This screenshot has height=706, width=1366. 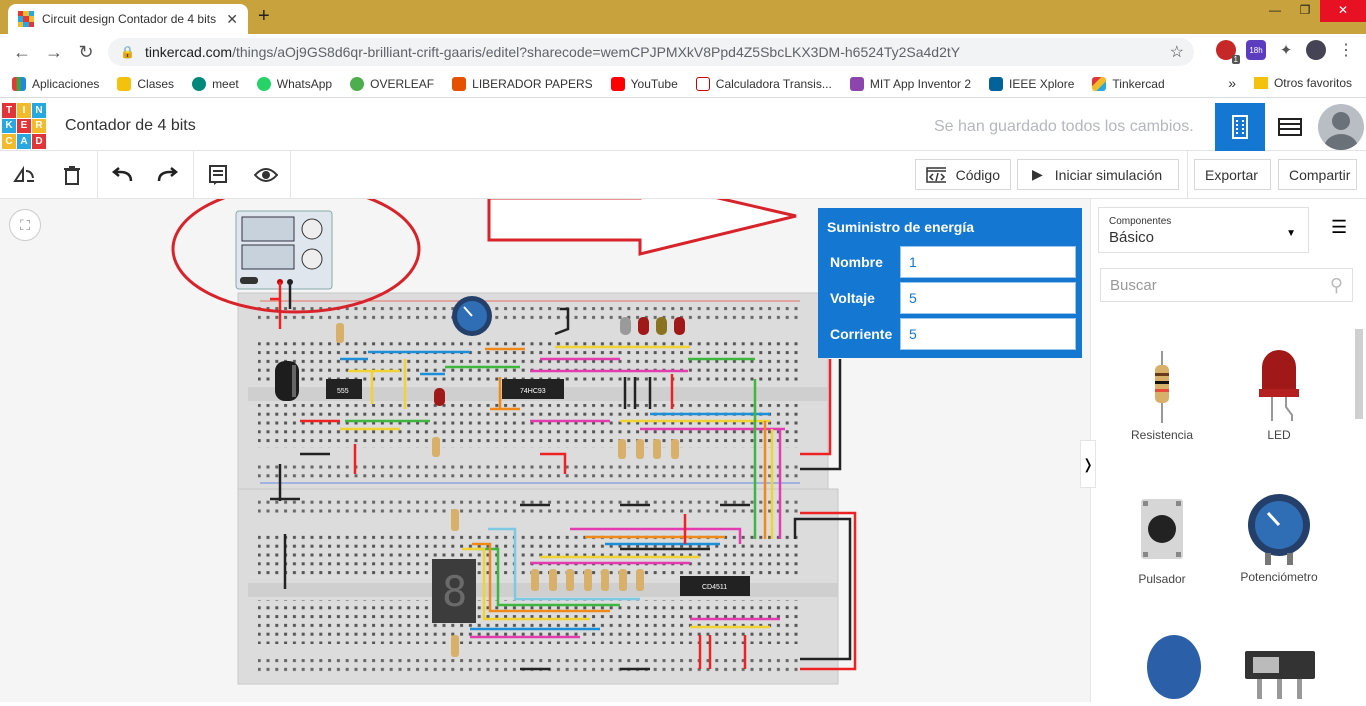 What do you see at coordinates (1275, 11) in the screenshot?
I see `minimize-icon: —` at bounding box center [1275, 11].